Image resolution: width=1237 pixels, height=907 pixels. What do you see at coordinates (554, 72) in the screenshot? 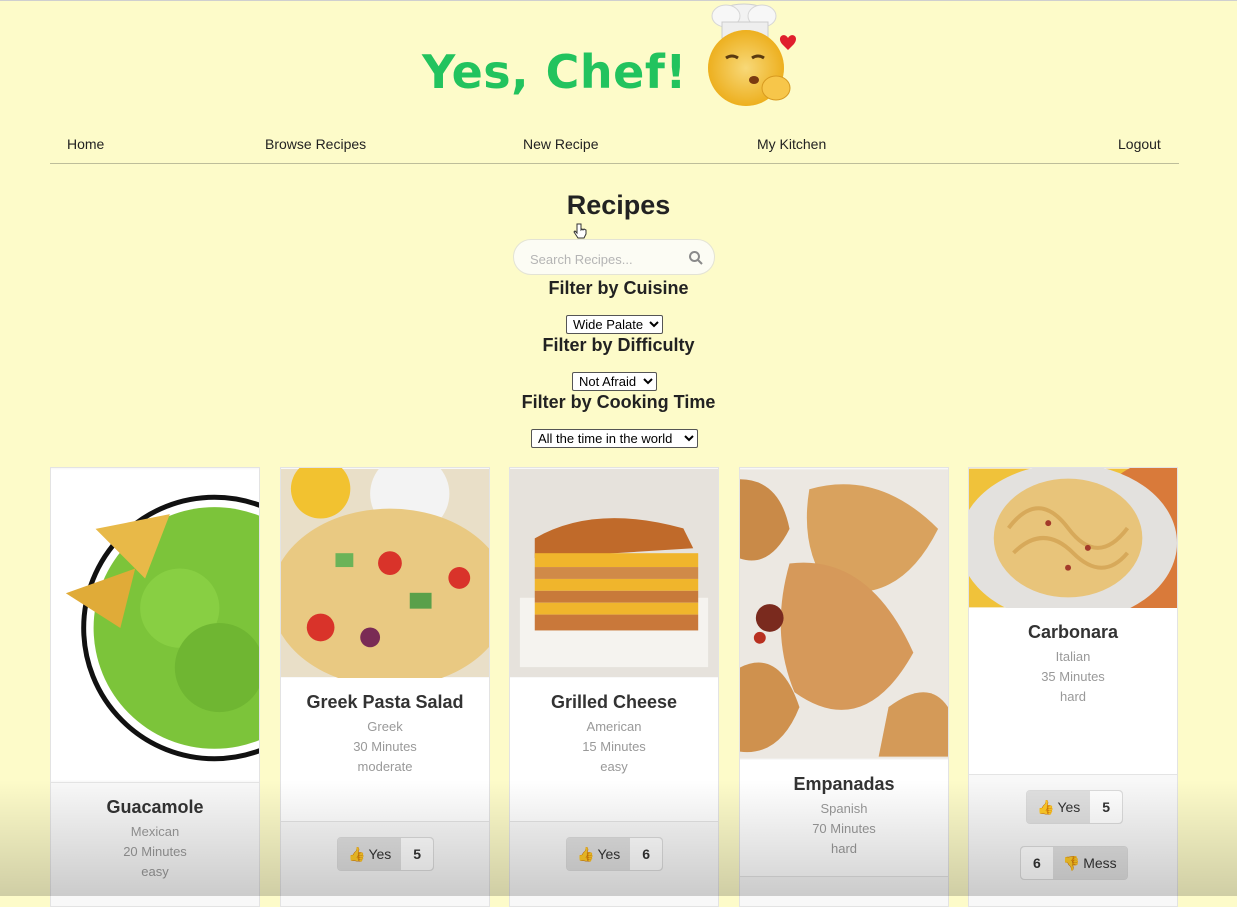
I see `app-logo-text: Yes, Chef!` at bounding box center [554, 72].